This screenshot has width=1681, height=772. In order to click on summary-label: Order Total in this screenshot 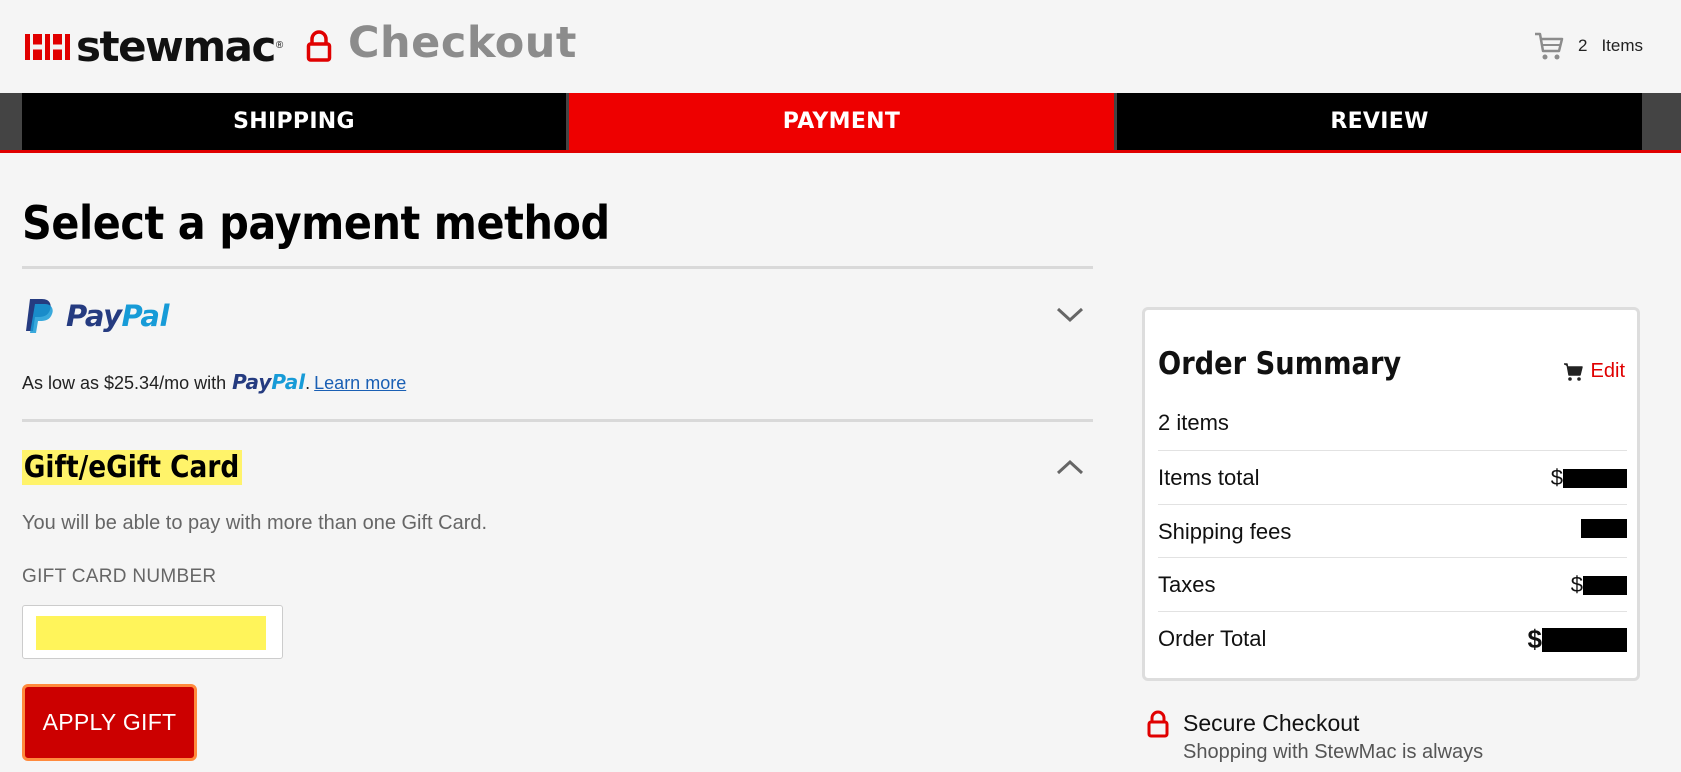, I will do `click(1212, 638)`.